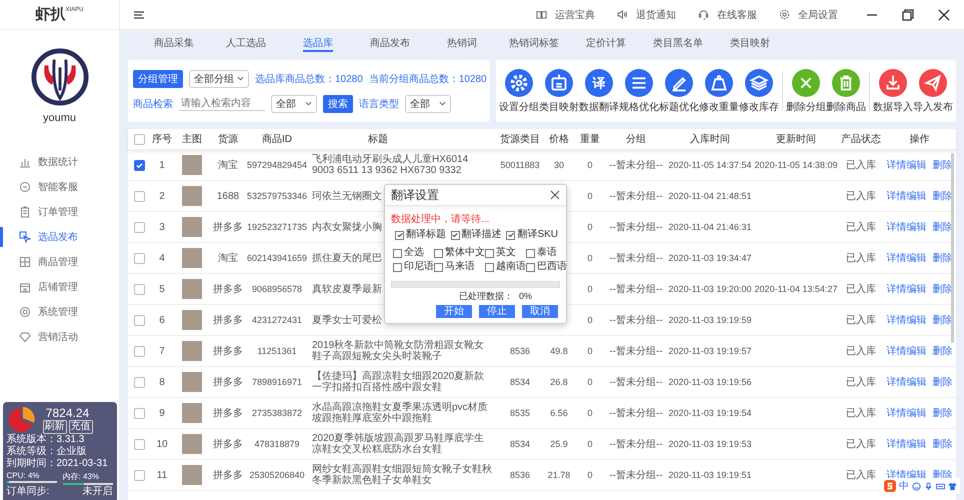 This screenshot has width=964, height=500. I want to click on toolbar-button: 类目映射, so click(559, 91).